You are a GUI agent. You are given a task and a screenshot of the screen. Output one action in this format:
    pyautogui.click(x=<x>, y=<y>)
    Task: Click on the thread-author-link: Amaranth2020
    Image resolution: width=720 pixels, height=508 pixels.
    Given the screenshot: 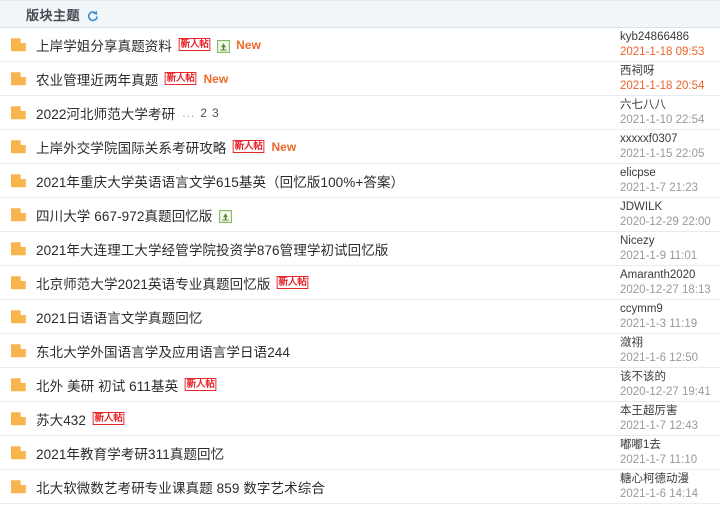 What is the action you would take?
    pyautogui.click(x=668, y=275)
    